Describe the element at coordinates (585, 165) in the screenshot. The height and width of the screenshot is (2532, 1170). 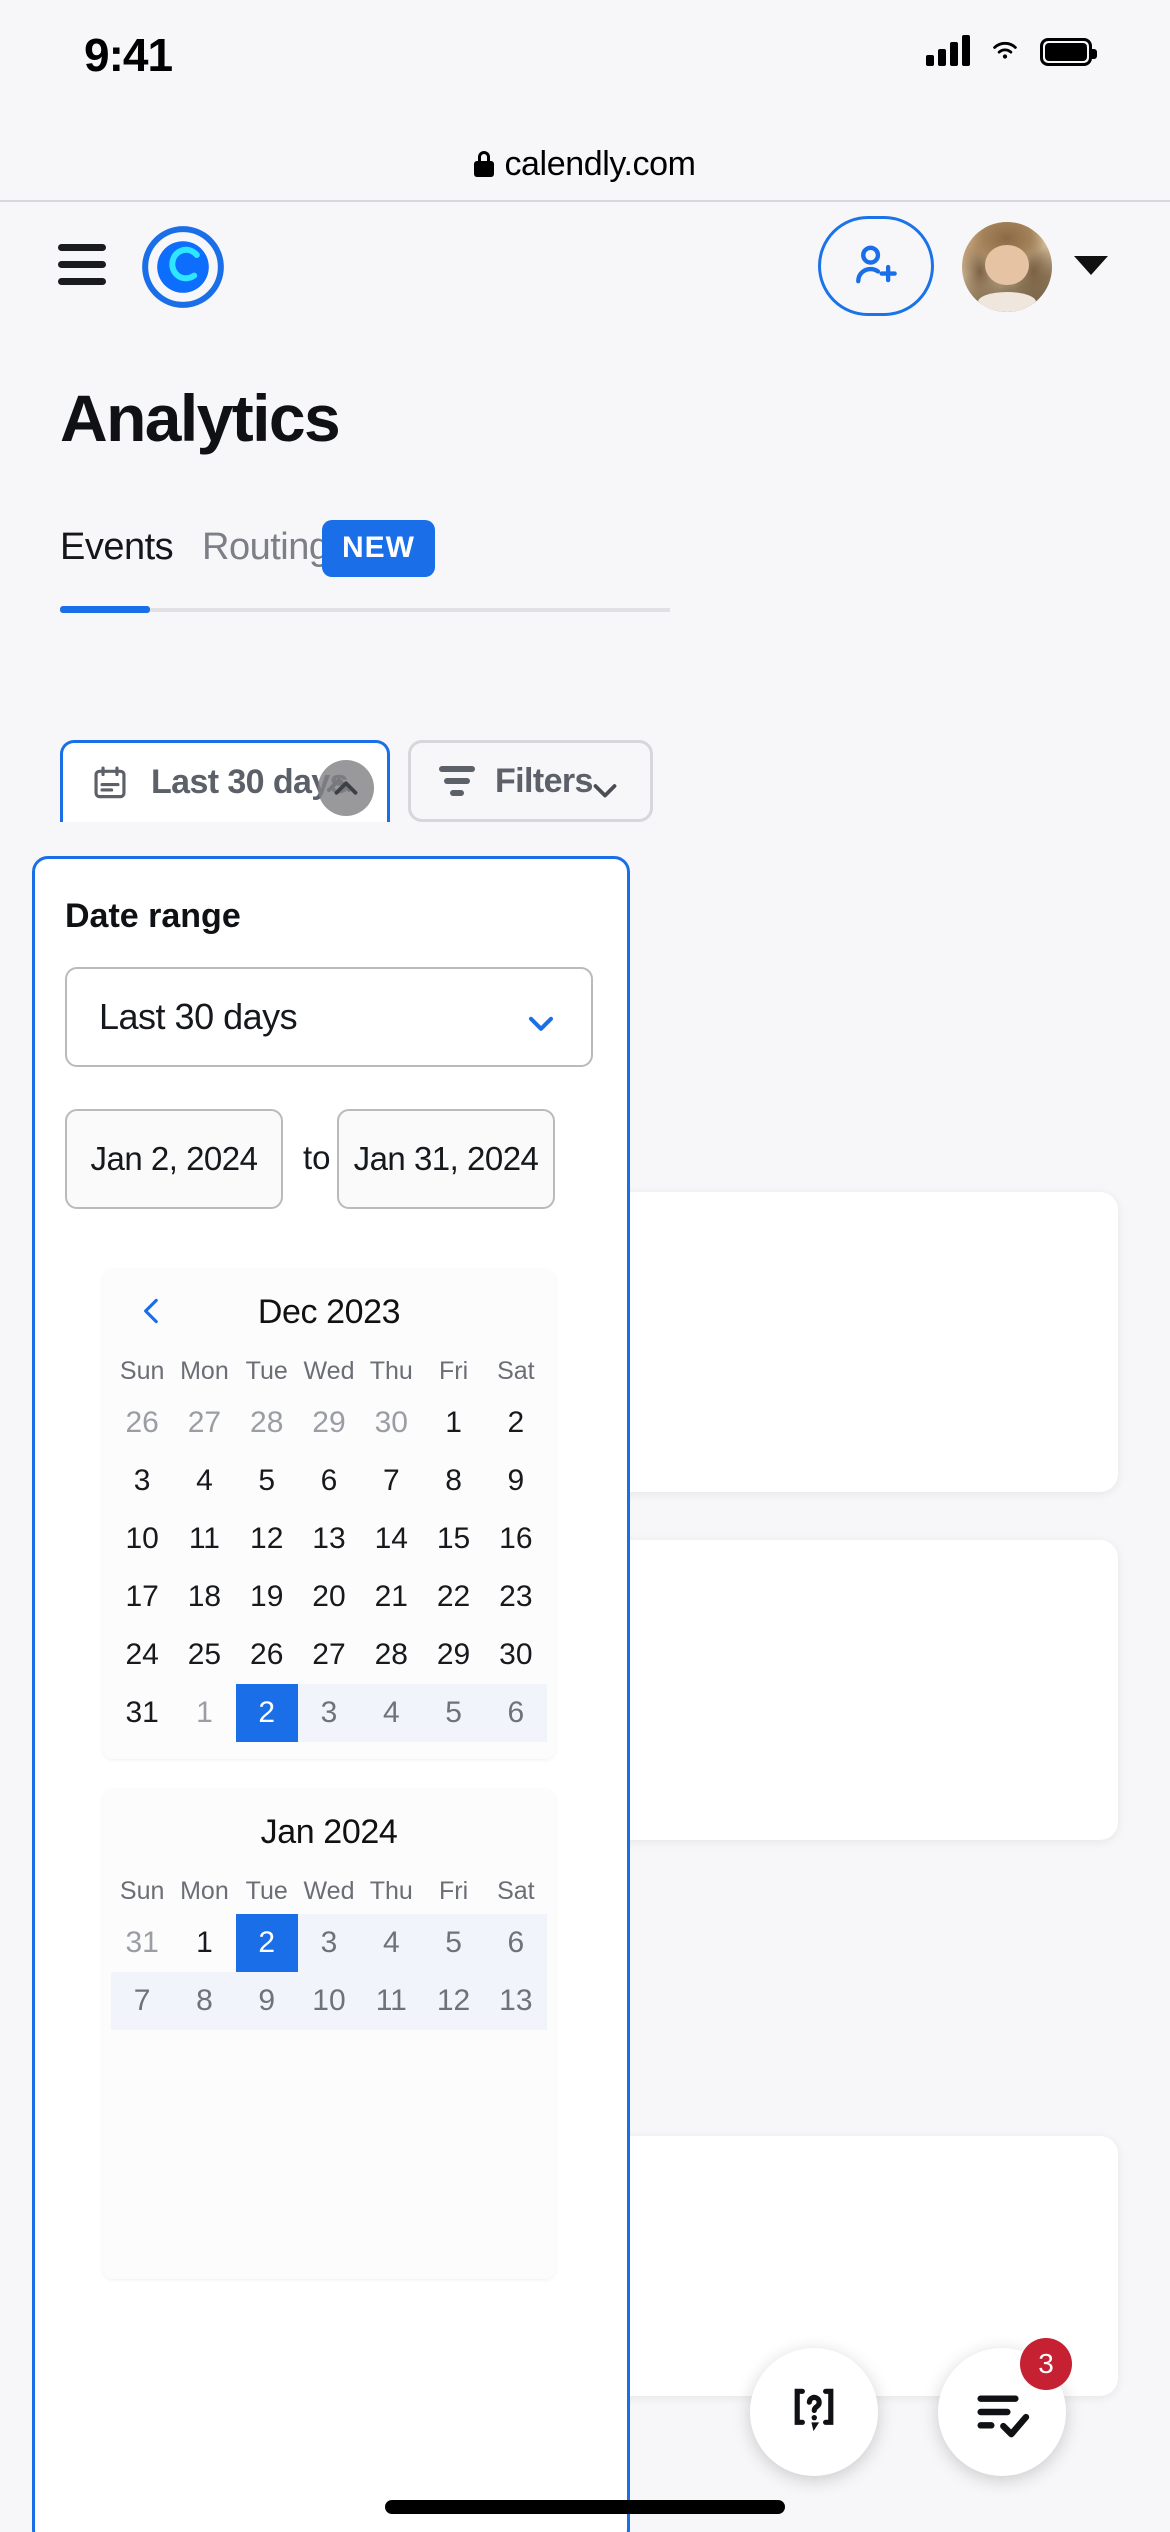
I see `browser-url-bar: calendly.com` at that location.